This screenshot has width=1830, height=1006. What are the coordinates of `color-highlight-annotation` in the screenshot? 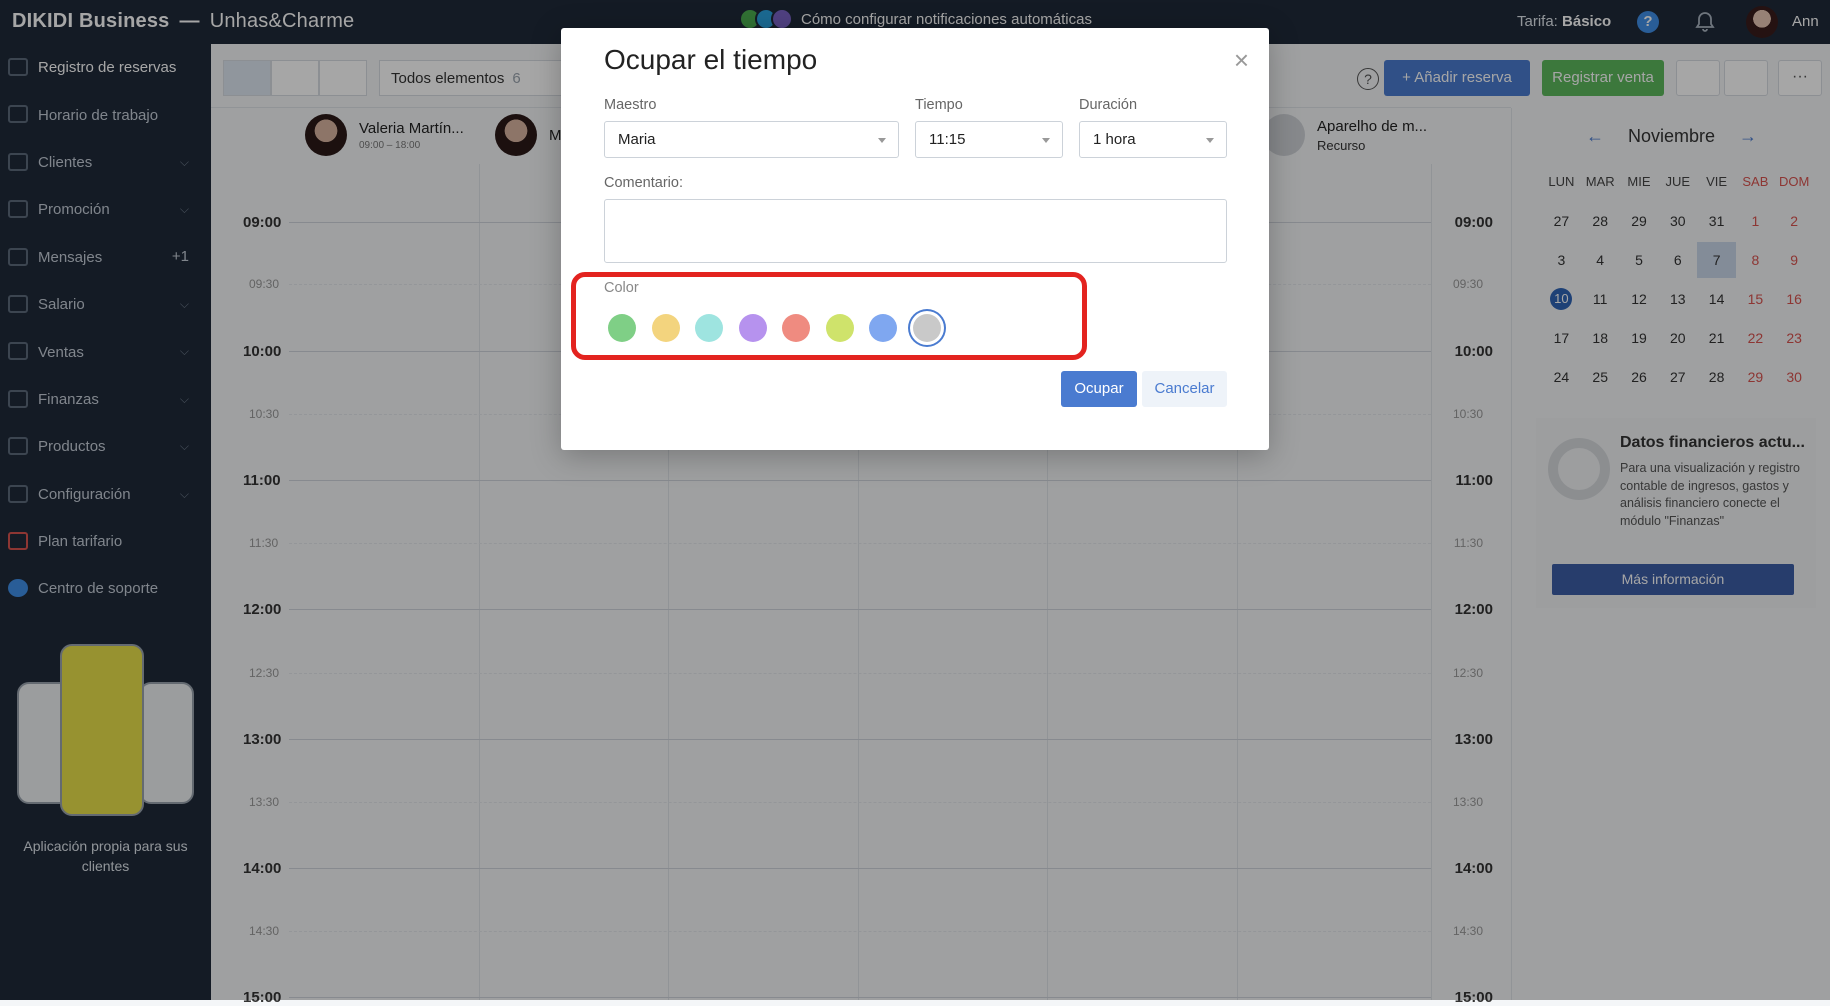 It's located at (829, 316).